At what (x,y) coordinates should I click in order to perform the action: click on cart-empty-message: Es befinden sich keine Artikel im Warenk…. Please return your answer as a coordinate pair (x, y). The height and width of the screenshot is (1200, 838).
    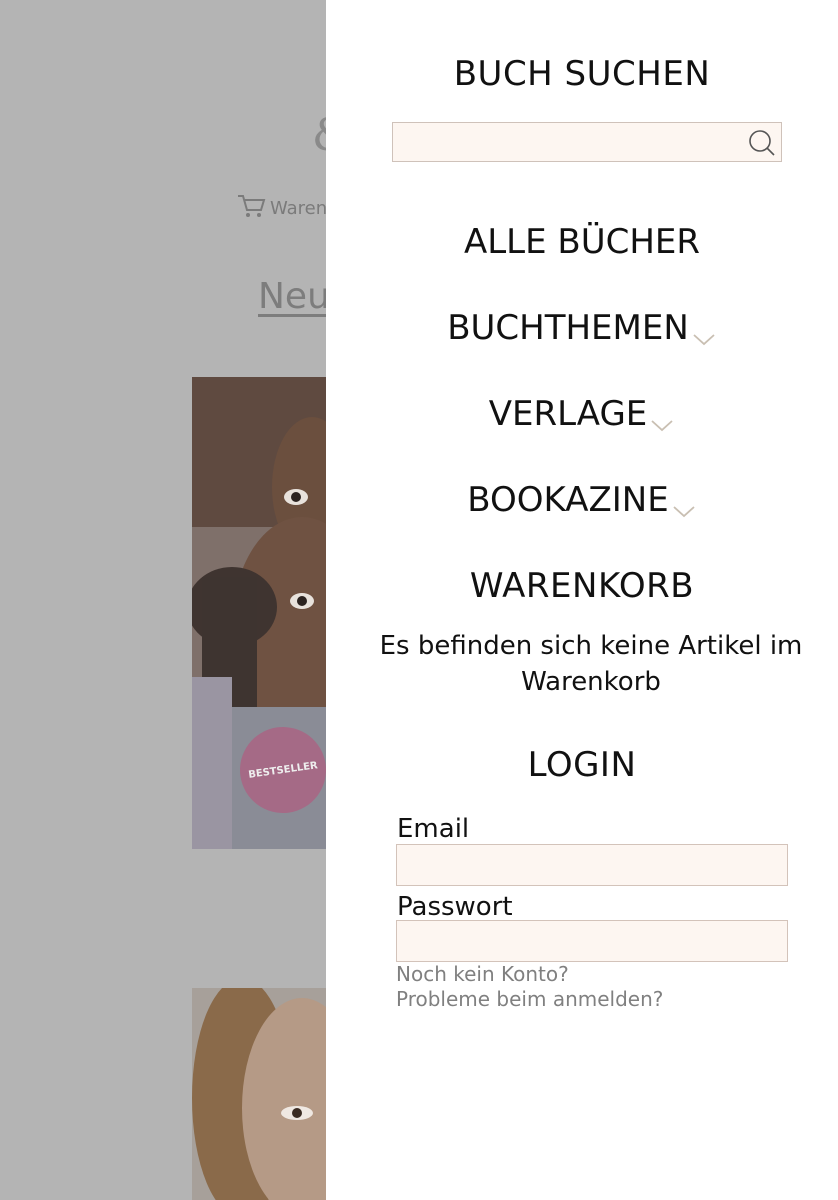
    Looking at the image, I should click on (591, 664).